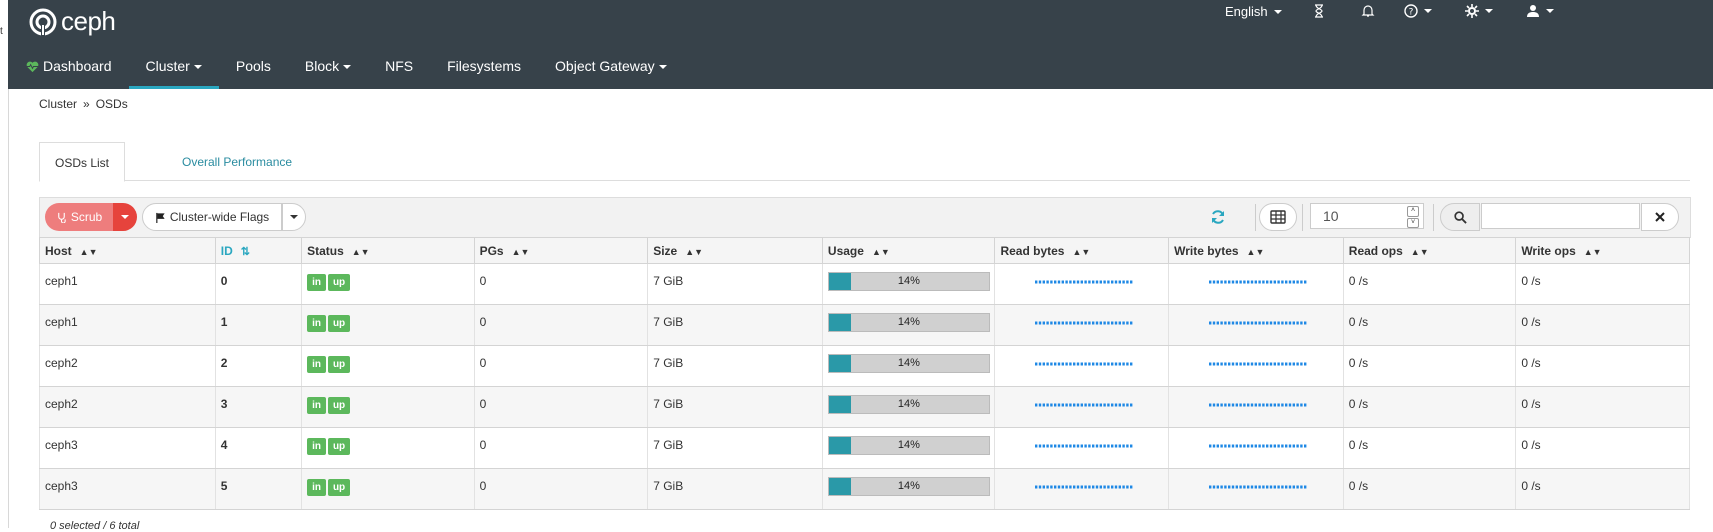  Describe the element at coordinates (1218, 218) in the screenshot. I see `refresh-button` at that location.